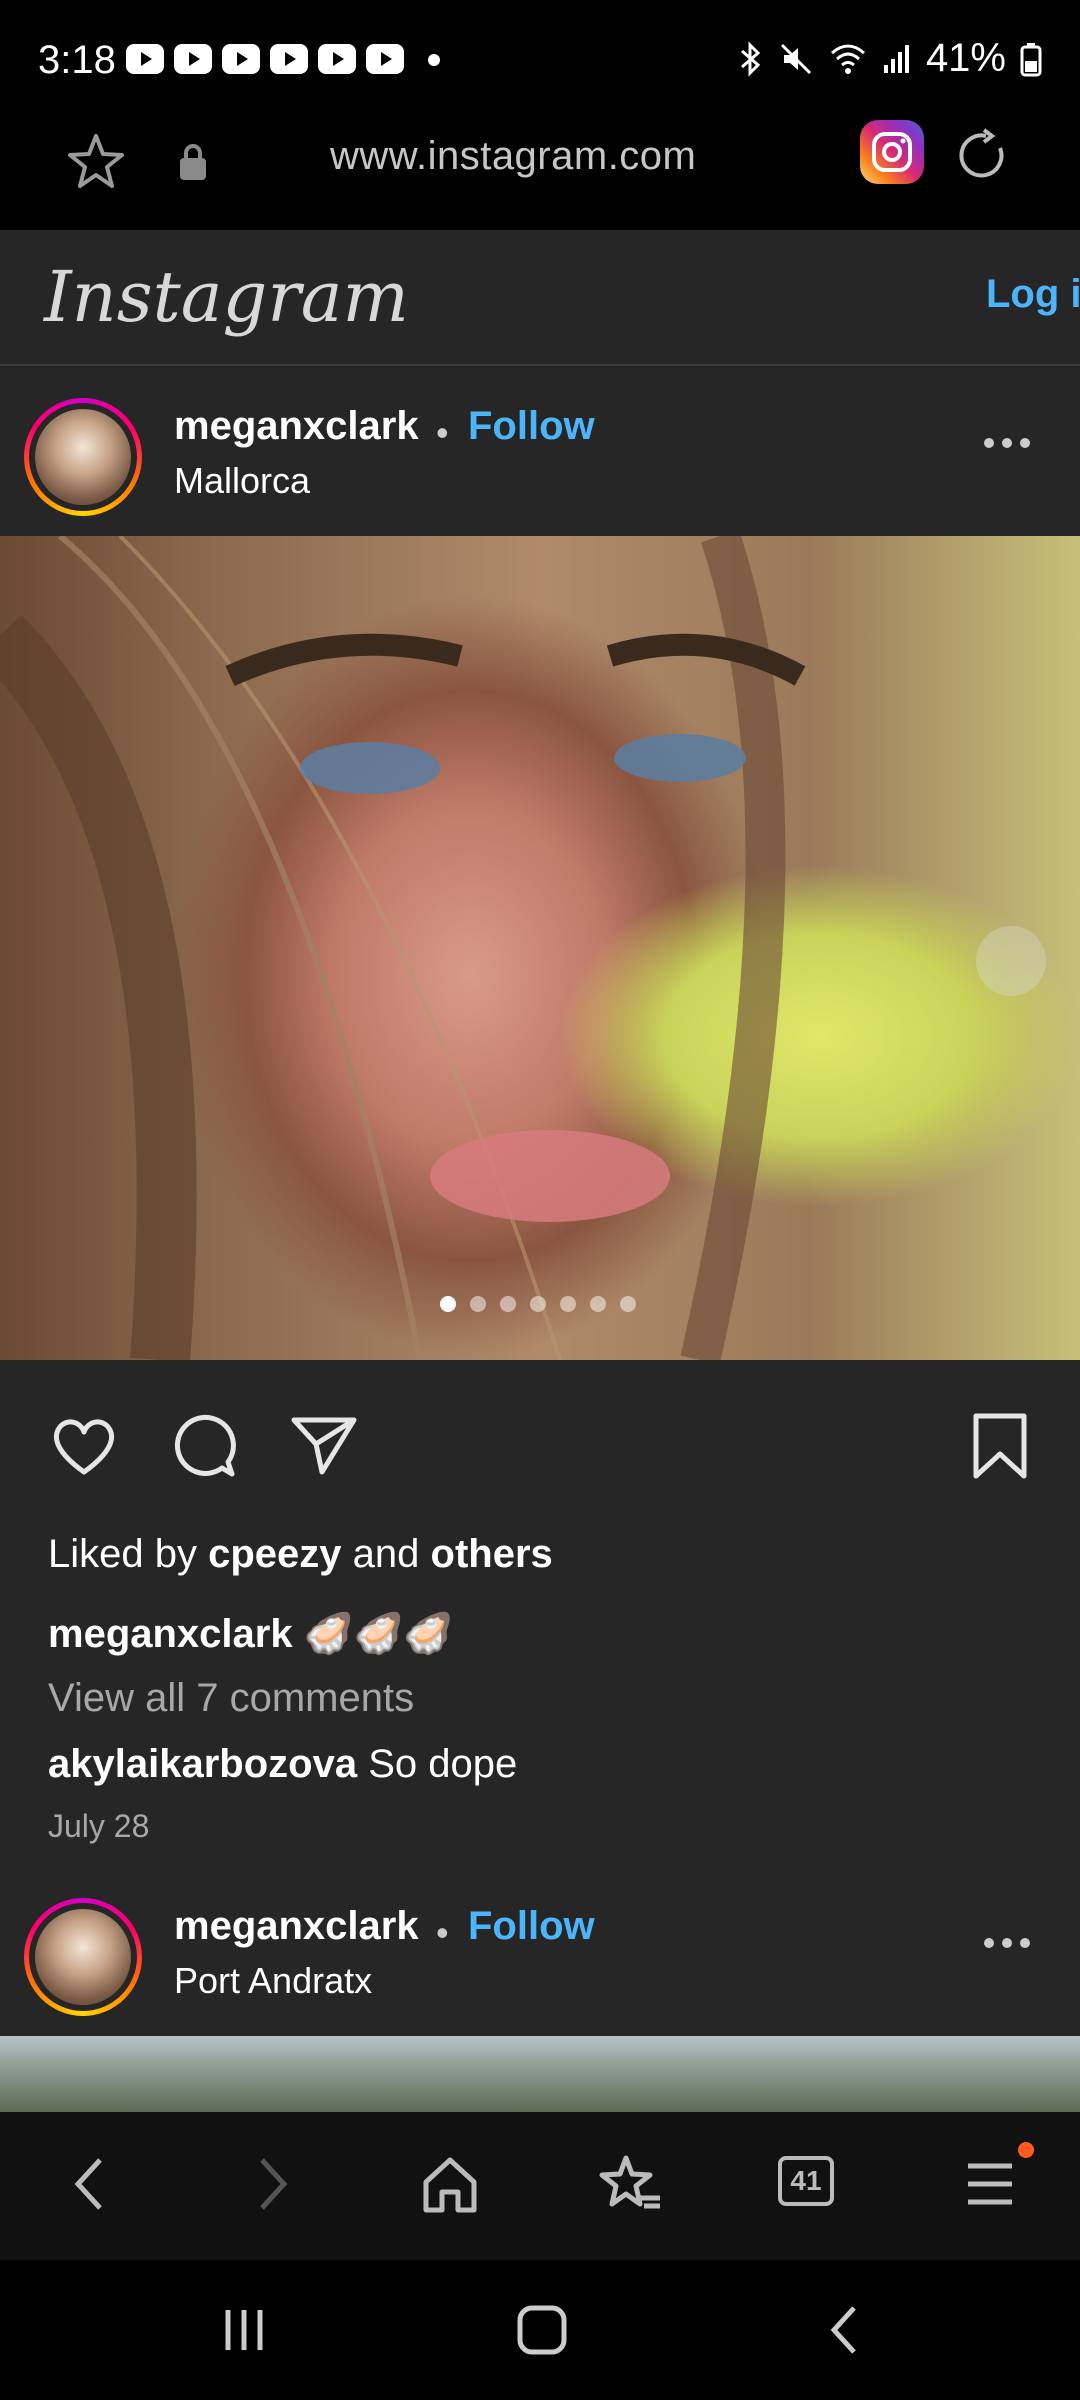 This screenshot has height=2400, width=1080. What do you see at coordinates (265, 59) in the screenshot?
I see `notification-icons` at bounding box center [265, 59].